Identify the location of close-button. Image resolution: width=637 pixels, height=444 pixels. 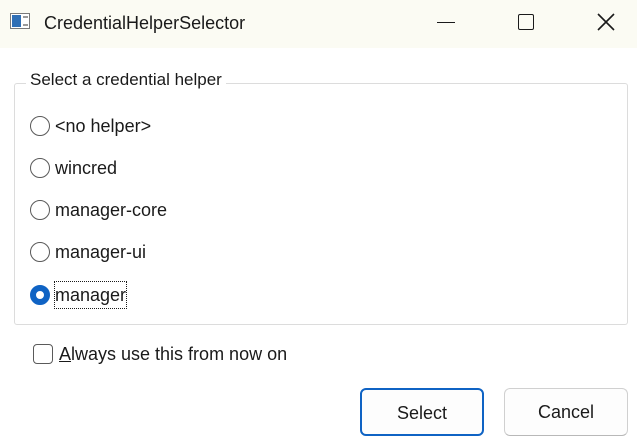
(605, 23).